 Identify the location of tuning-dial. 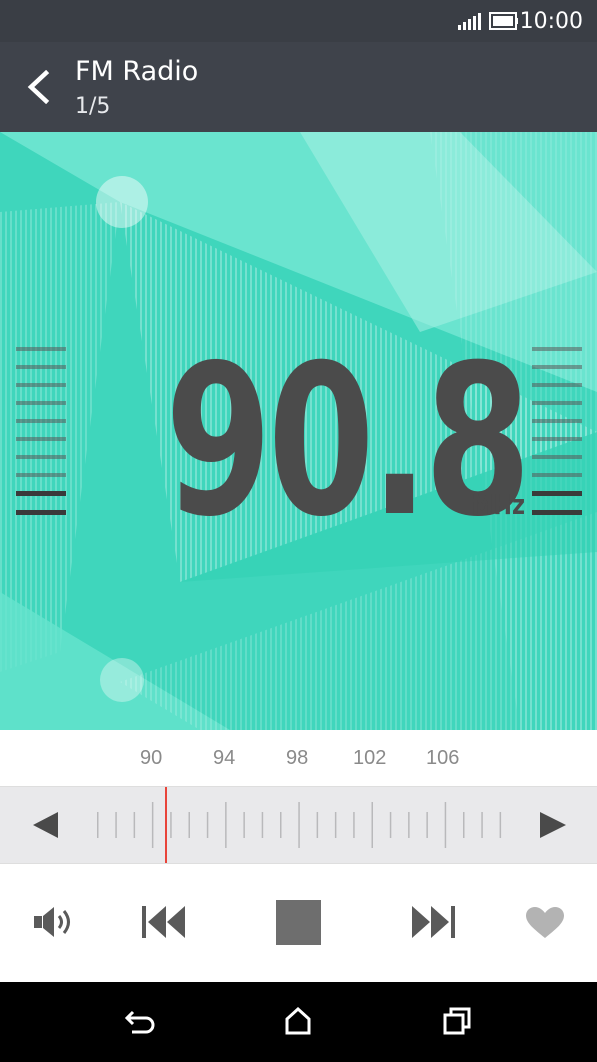
(298, 825).